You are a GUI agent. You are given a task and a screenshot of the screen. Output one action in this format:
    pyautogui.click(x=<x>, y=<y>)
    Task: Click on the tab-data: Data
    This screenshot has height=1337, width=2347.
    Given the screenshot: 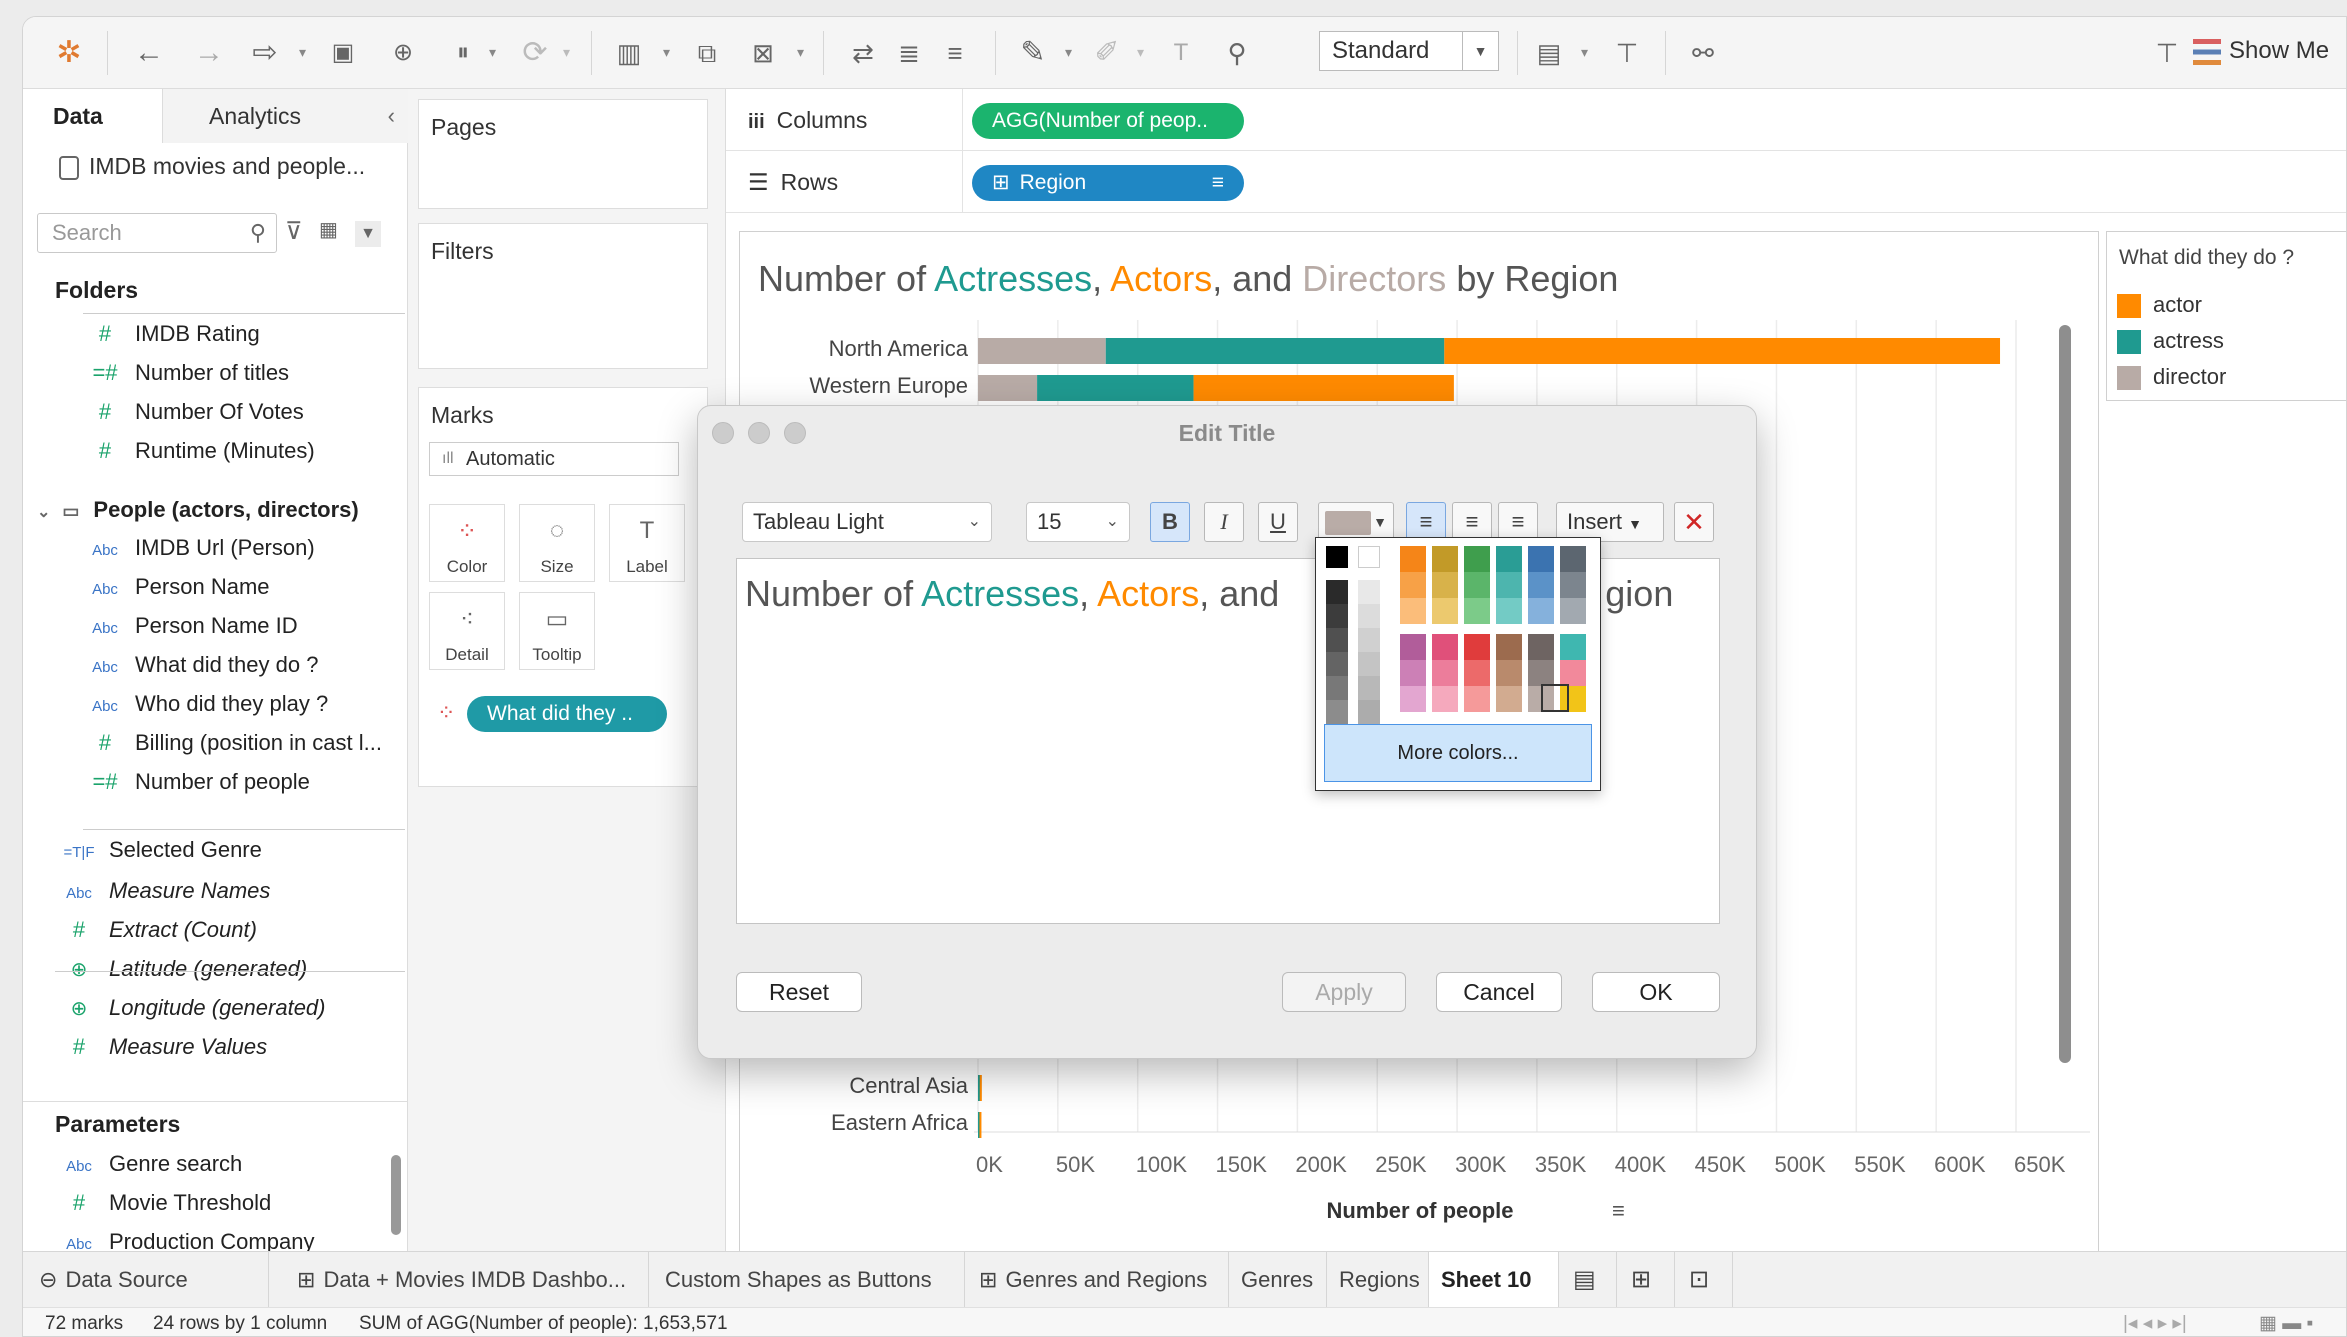 What is the action you would take?
    pyautogui.click(x=93, y=116)
    